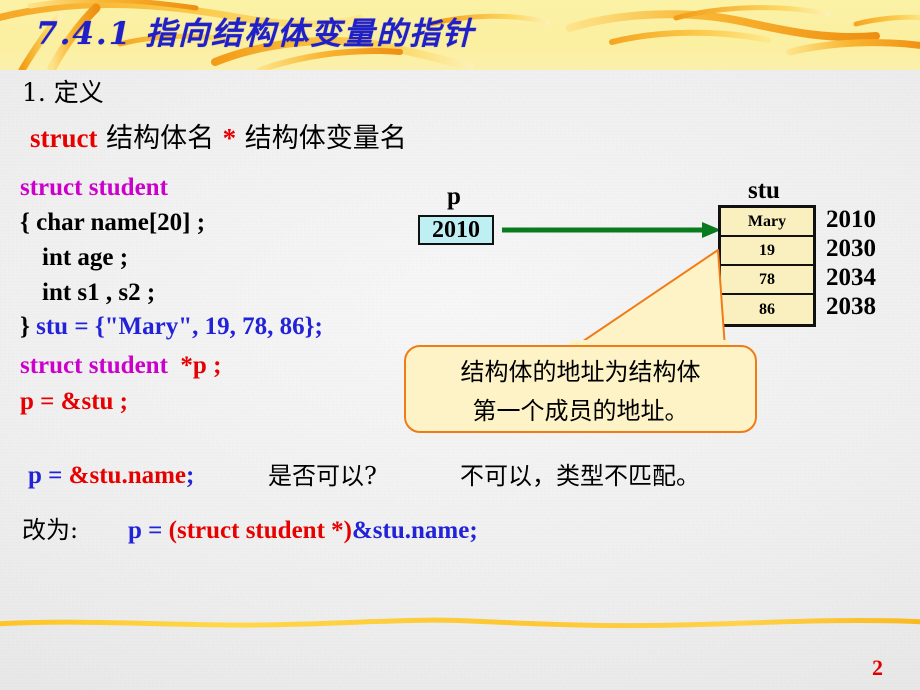 The height and width of the screenshot is (690, 920). I want to click on syntax-type-name: 结构体名, so click(160, 138).